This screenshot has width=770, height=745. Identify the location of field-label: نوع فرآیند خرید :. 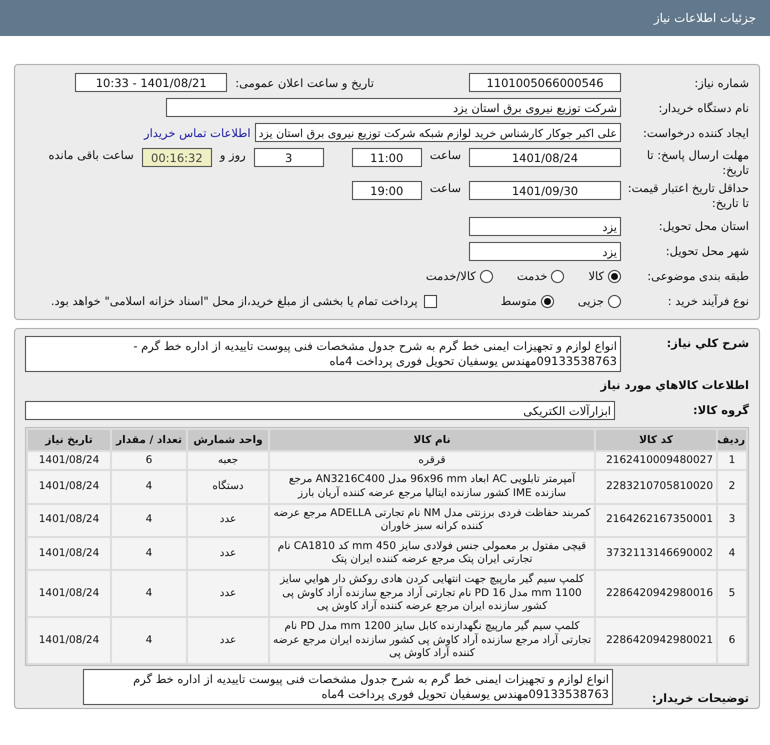
(707, 301).